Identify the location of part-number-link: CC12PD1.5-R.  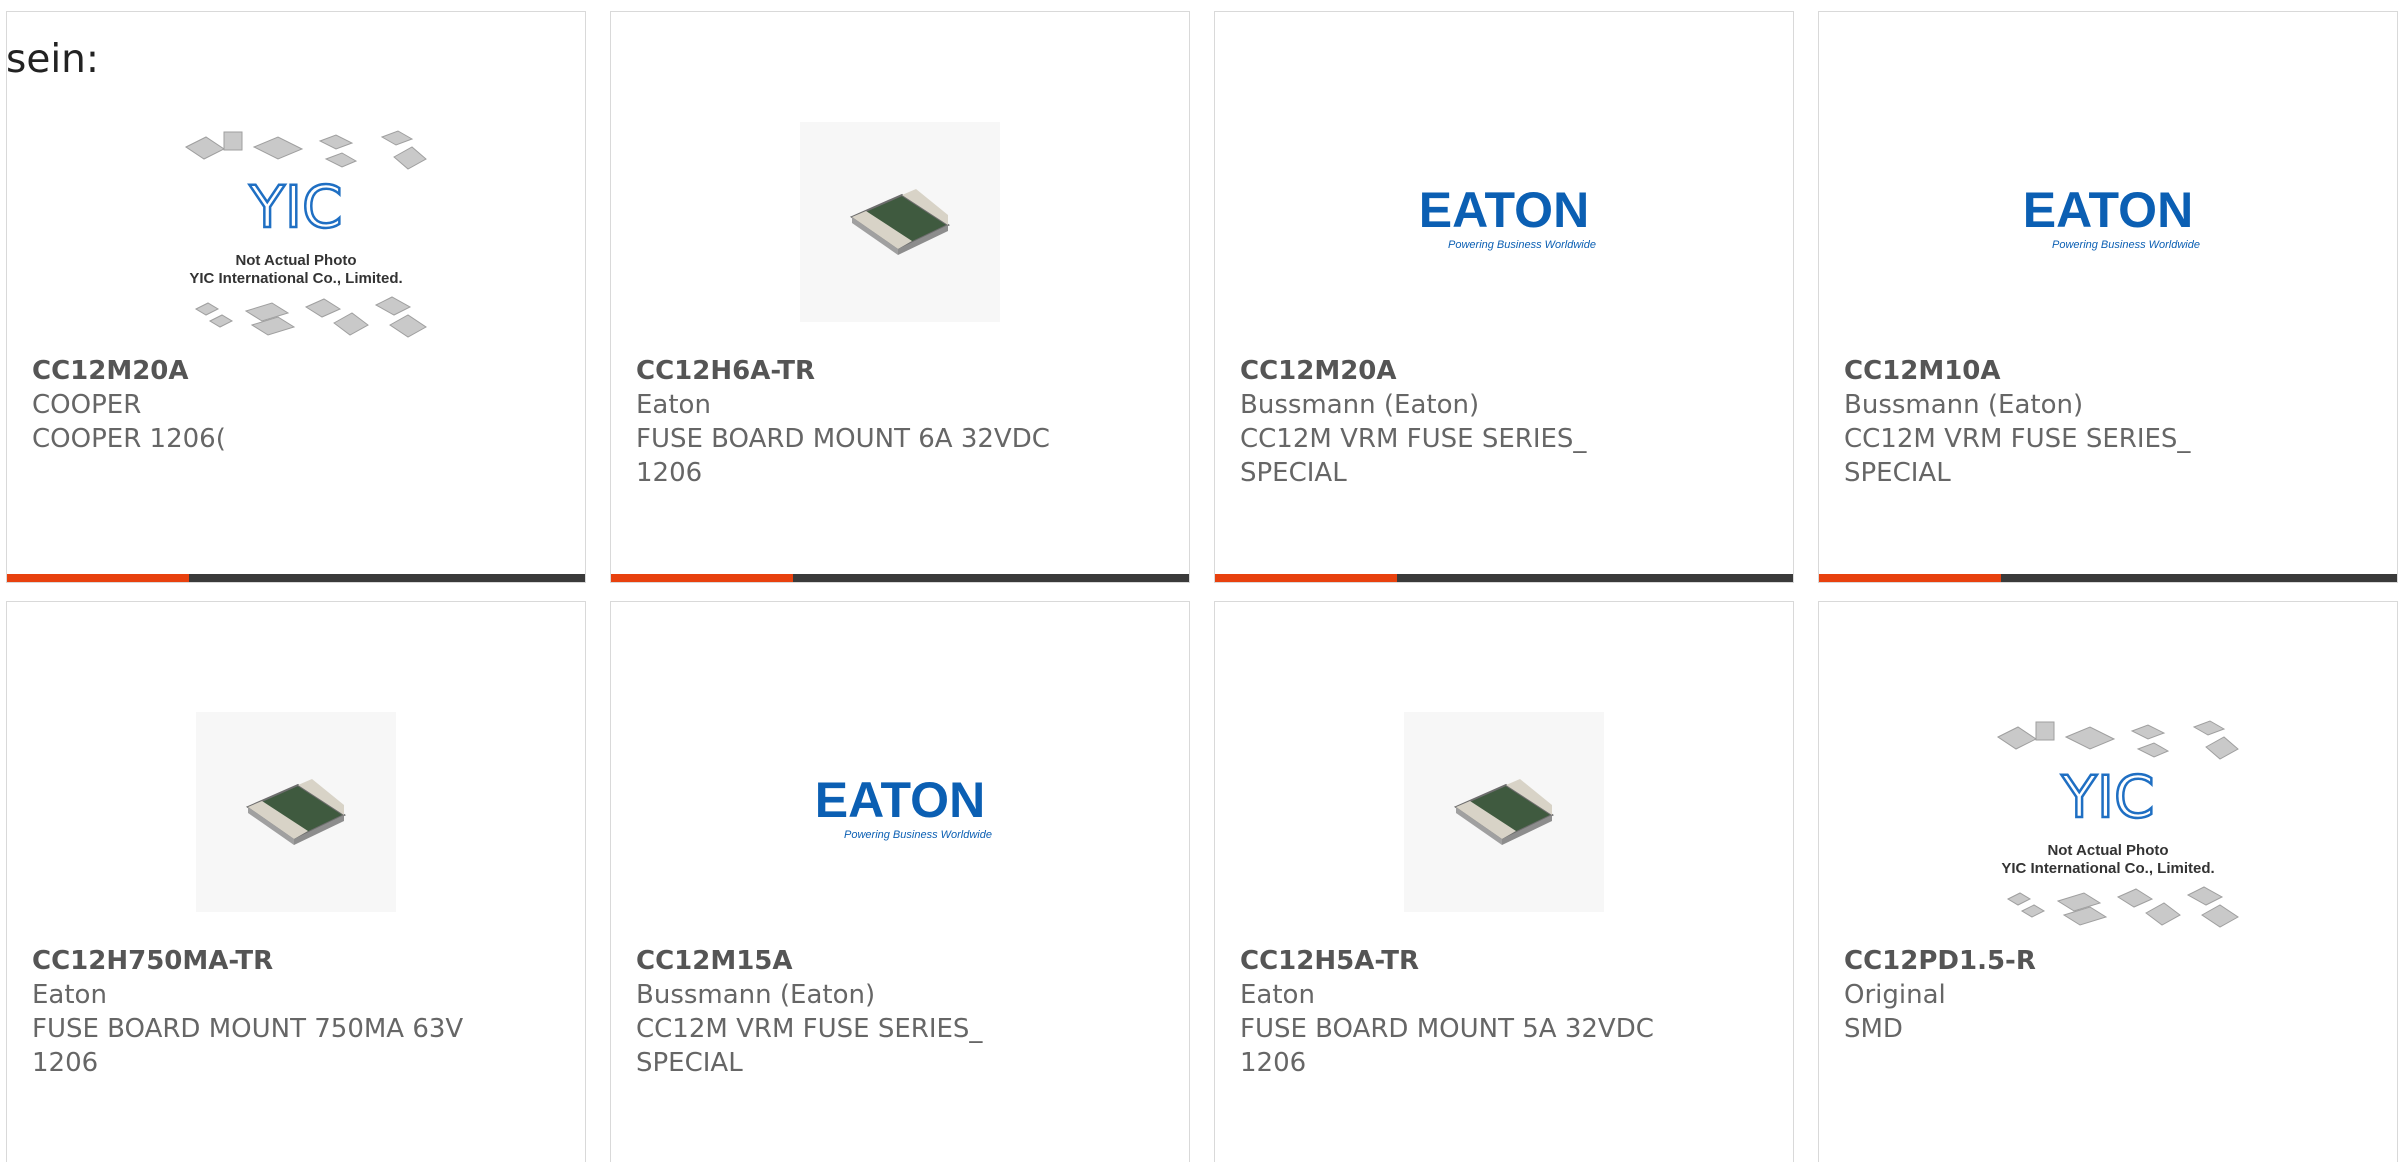
(2104, 961).